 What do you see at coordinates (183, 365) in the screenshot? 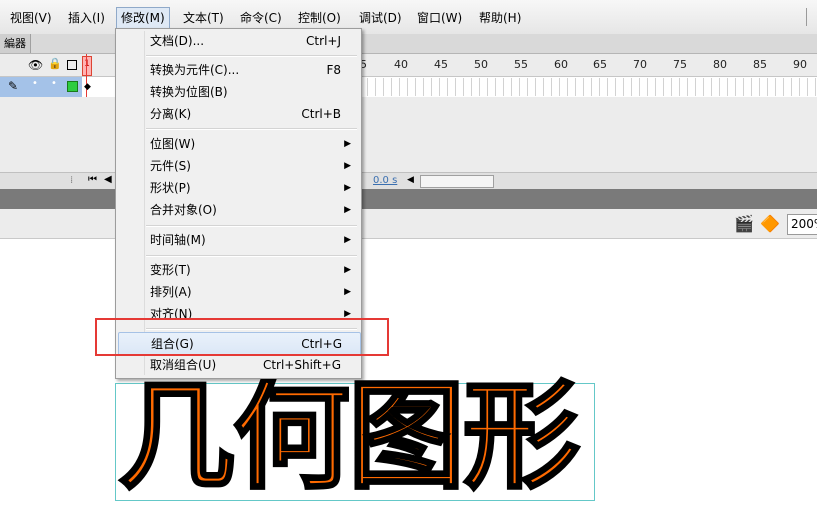
I see `menu-item-label: 取消组合(U)` at bounding box center [183, 365].